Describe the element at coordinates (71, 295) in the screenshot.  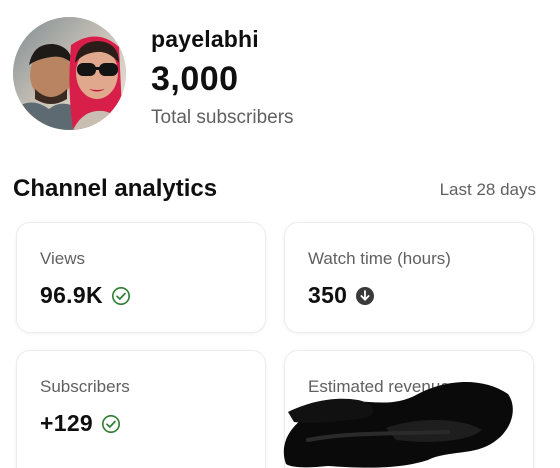
I see `metric-value: 96.9K` at that location.